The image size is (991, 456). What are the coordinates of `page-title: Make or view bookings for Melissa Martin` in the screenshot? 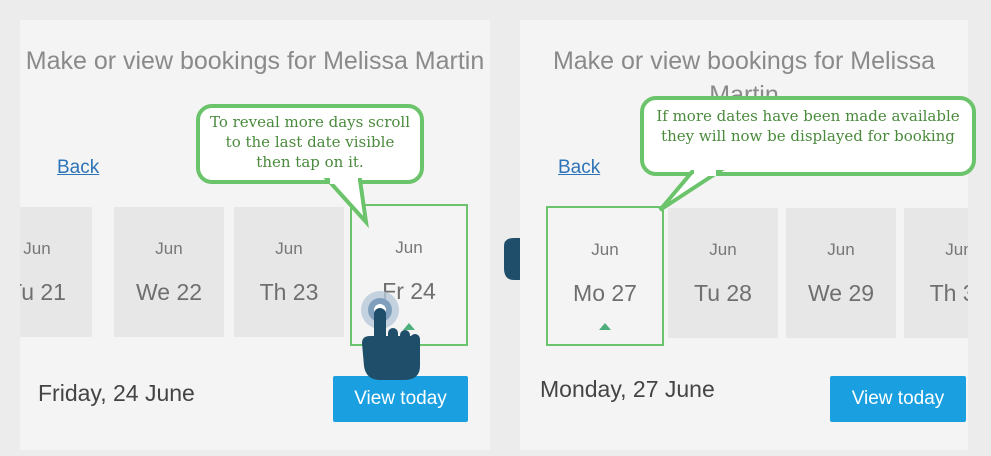 It's located at (255, 61).